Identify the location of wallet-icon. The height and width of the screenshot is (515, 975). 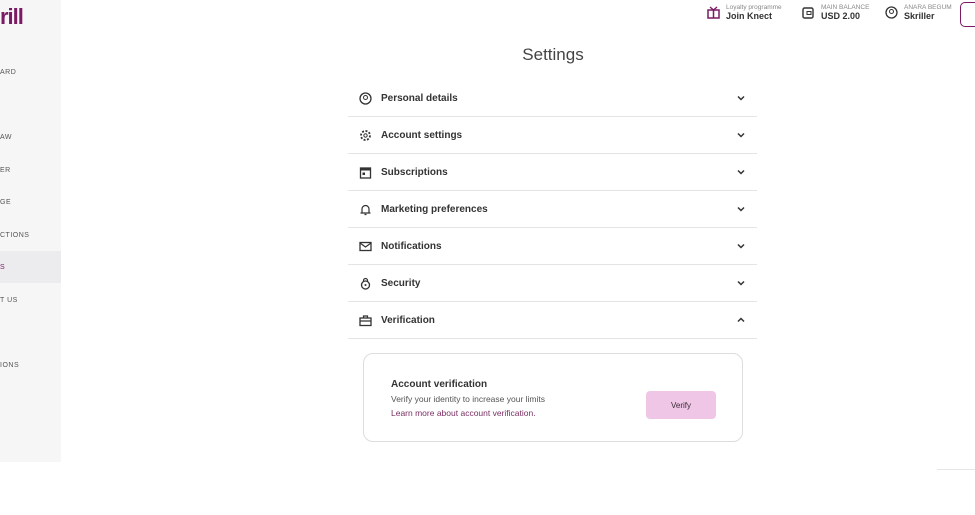
(808, 13).